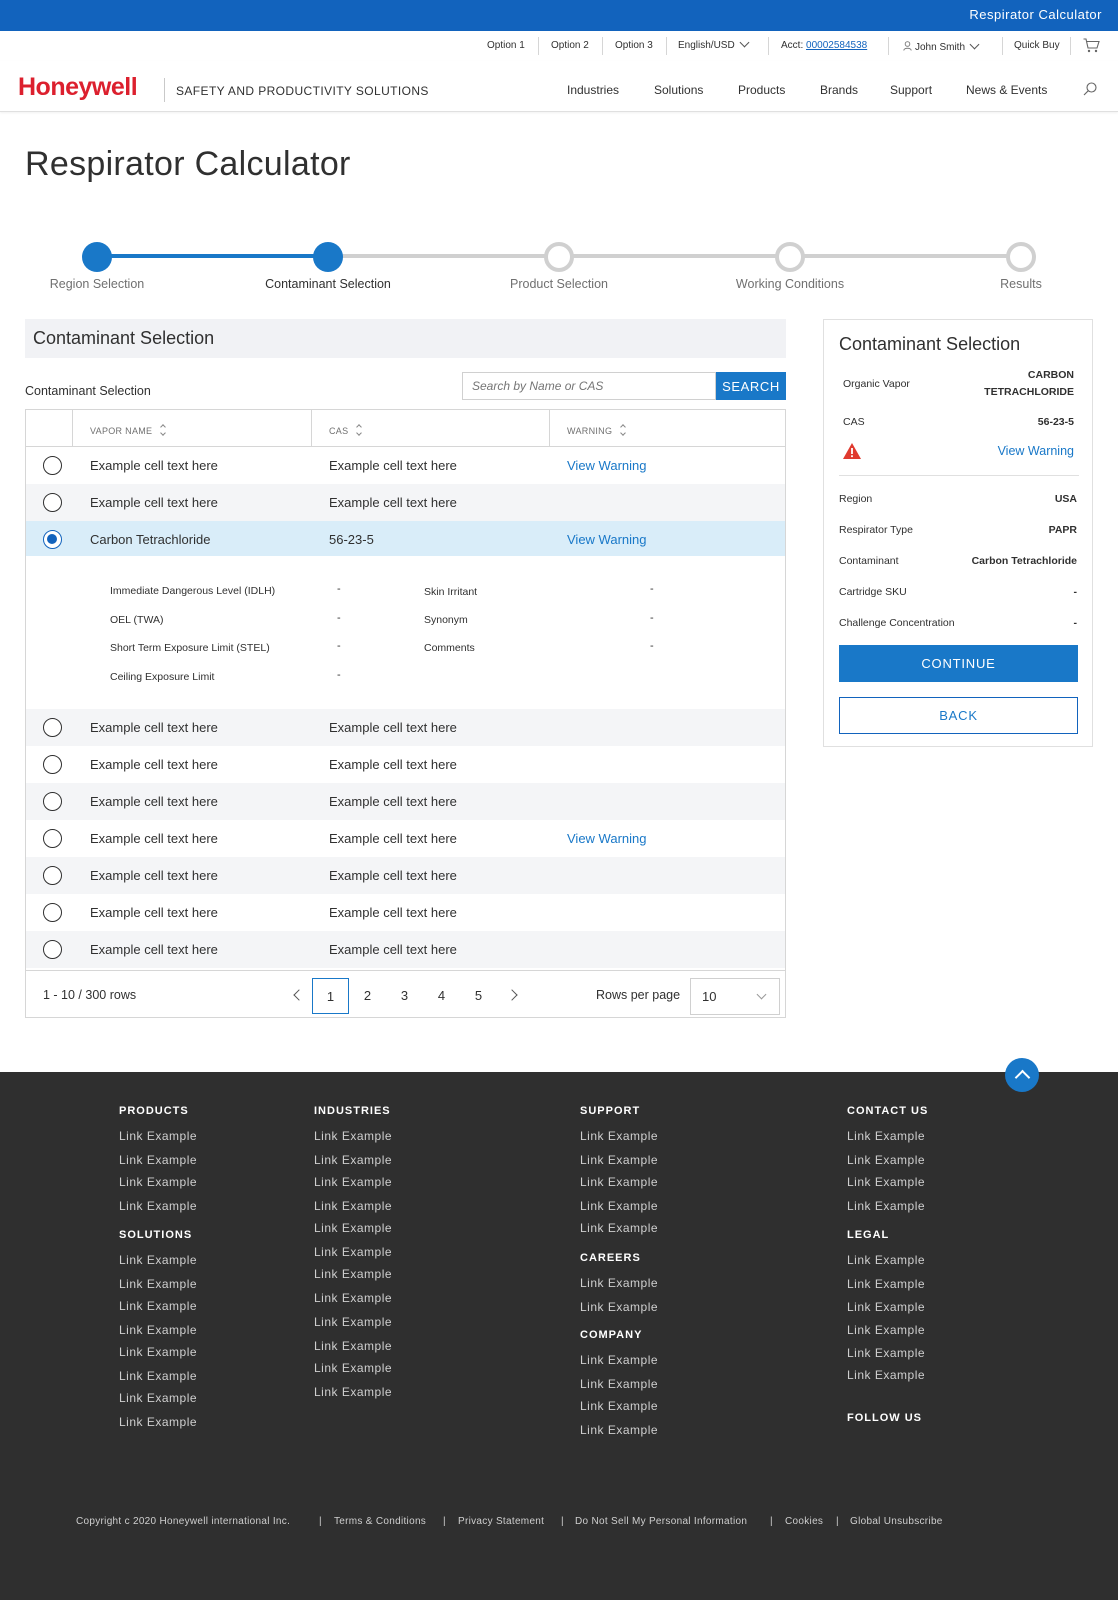 The image size is (1118, 1600). I want to click on nav-products: Products, so click(761, 90).